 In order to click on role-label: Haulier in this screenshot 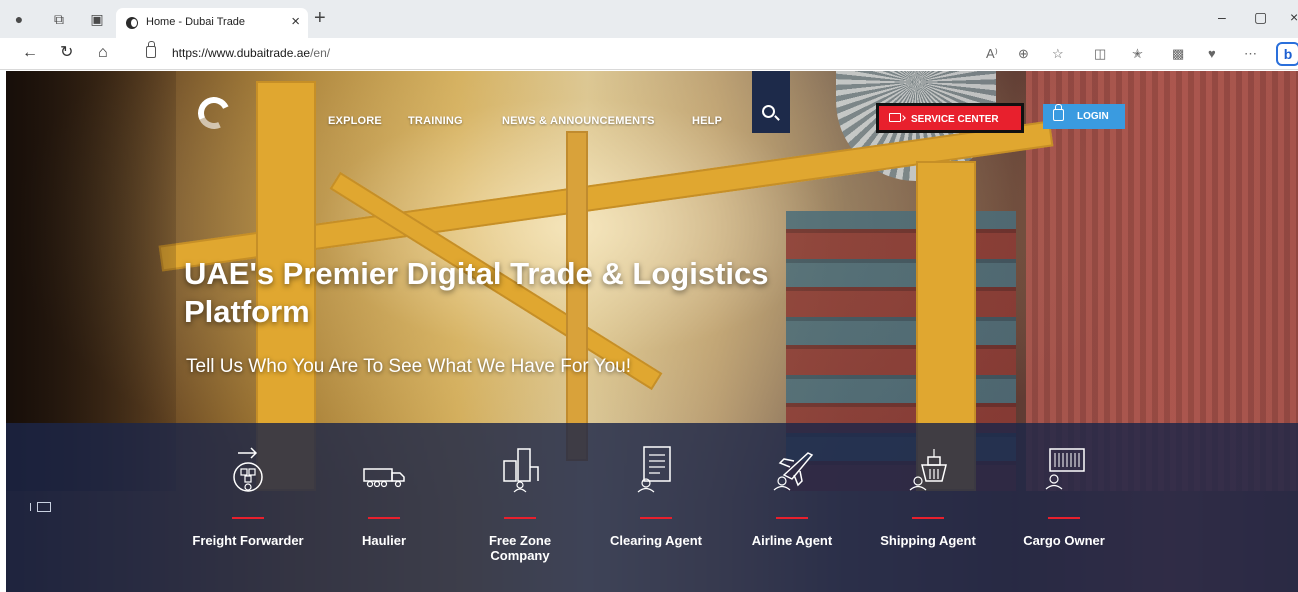, I will do `click(384, 540)`.